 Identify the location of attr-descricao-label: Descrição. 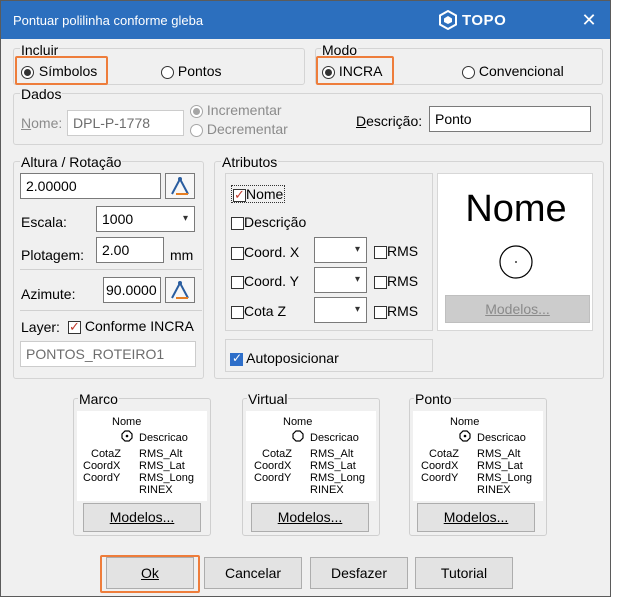
(275, 222).